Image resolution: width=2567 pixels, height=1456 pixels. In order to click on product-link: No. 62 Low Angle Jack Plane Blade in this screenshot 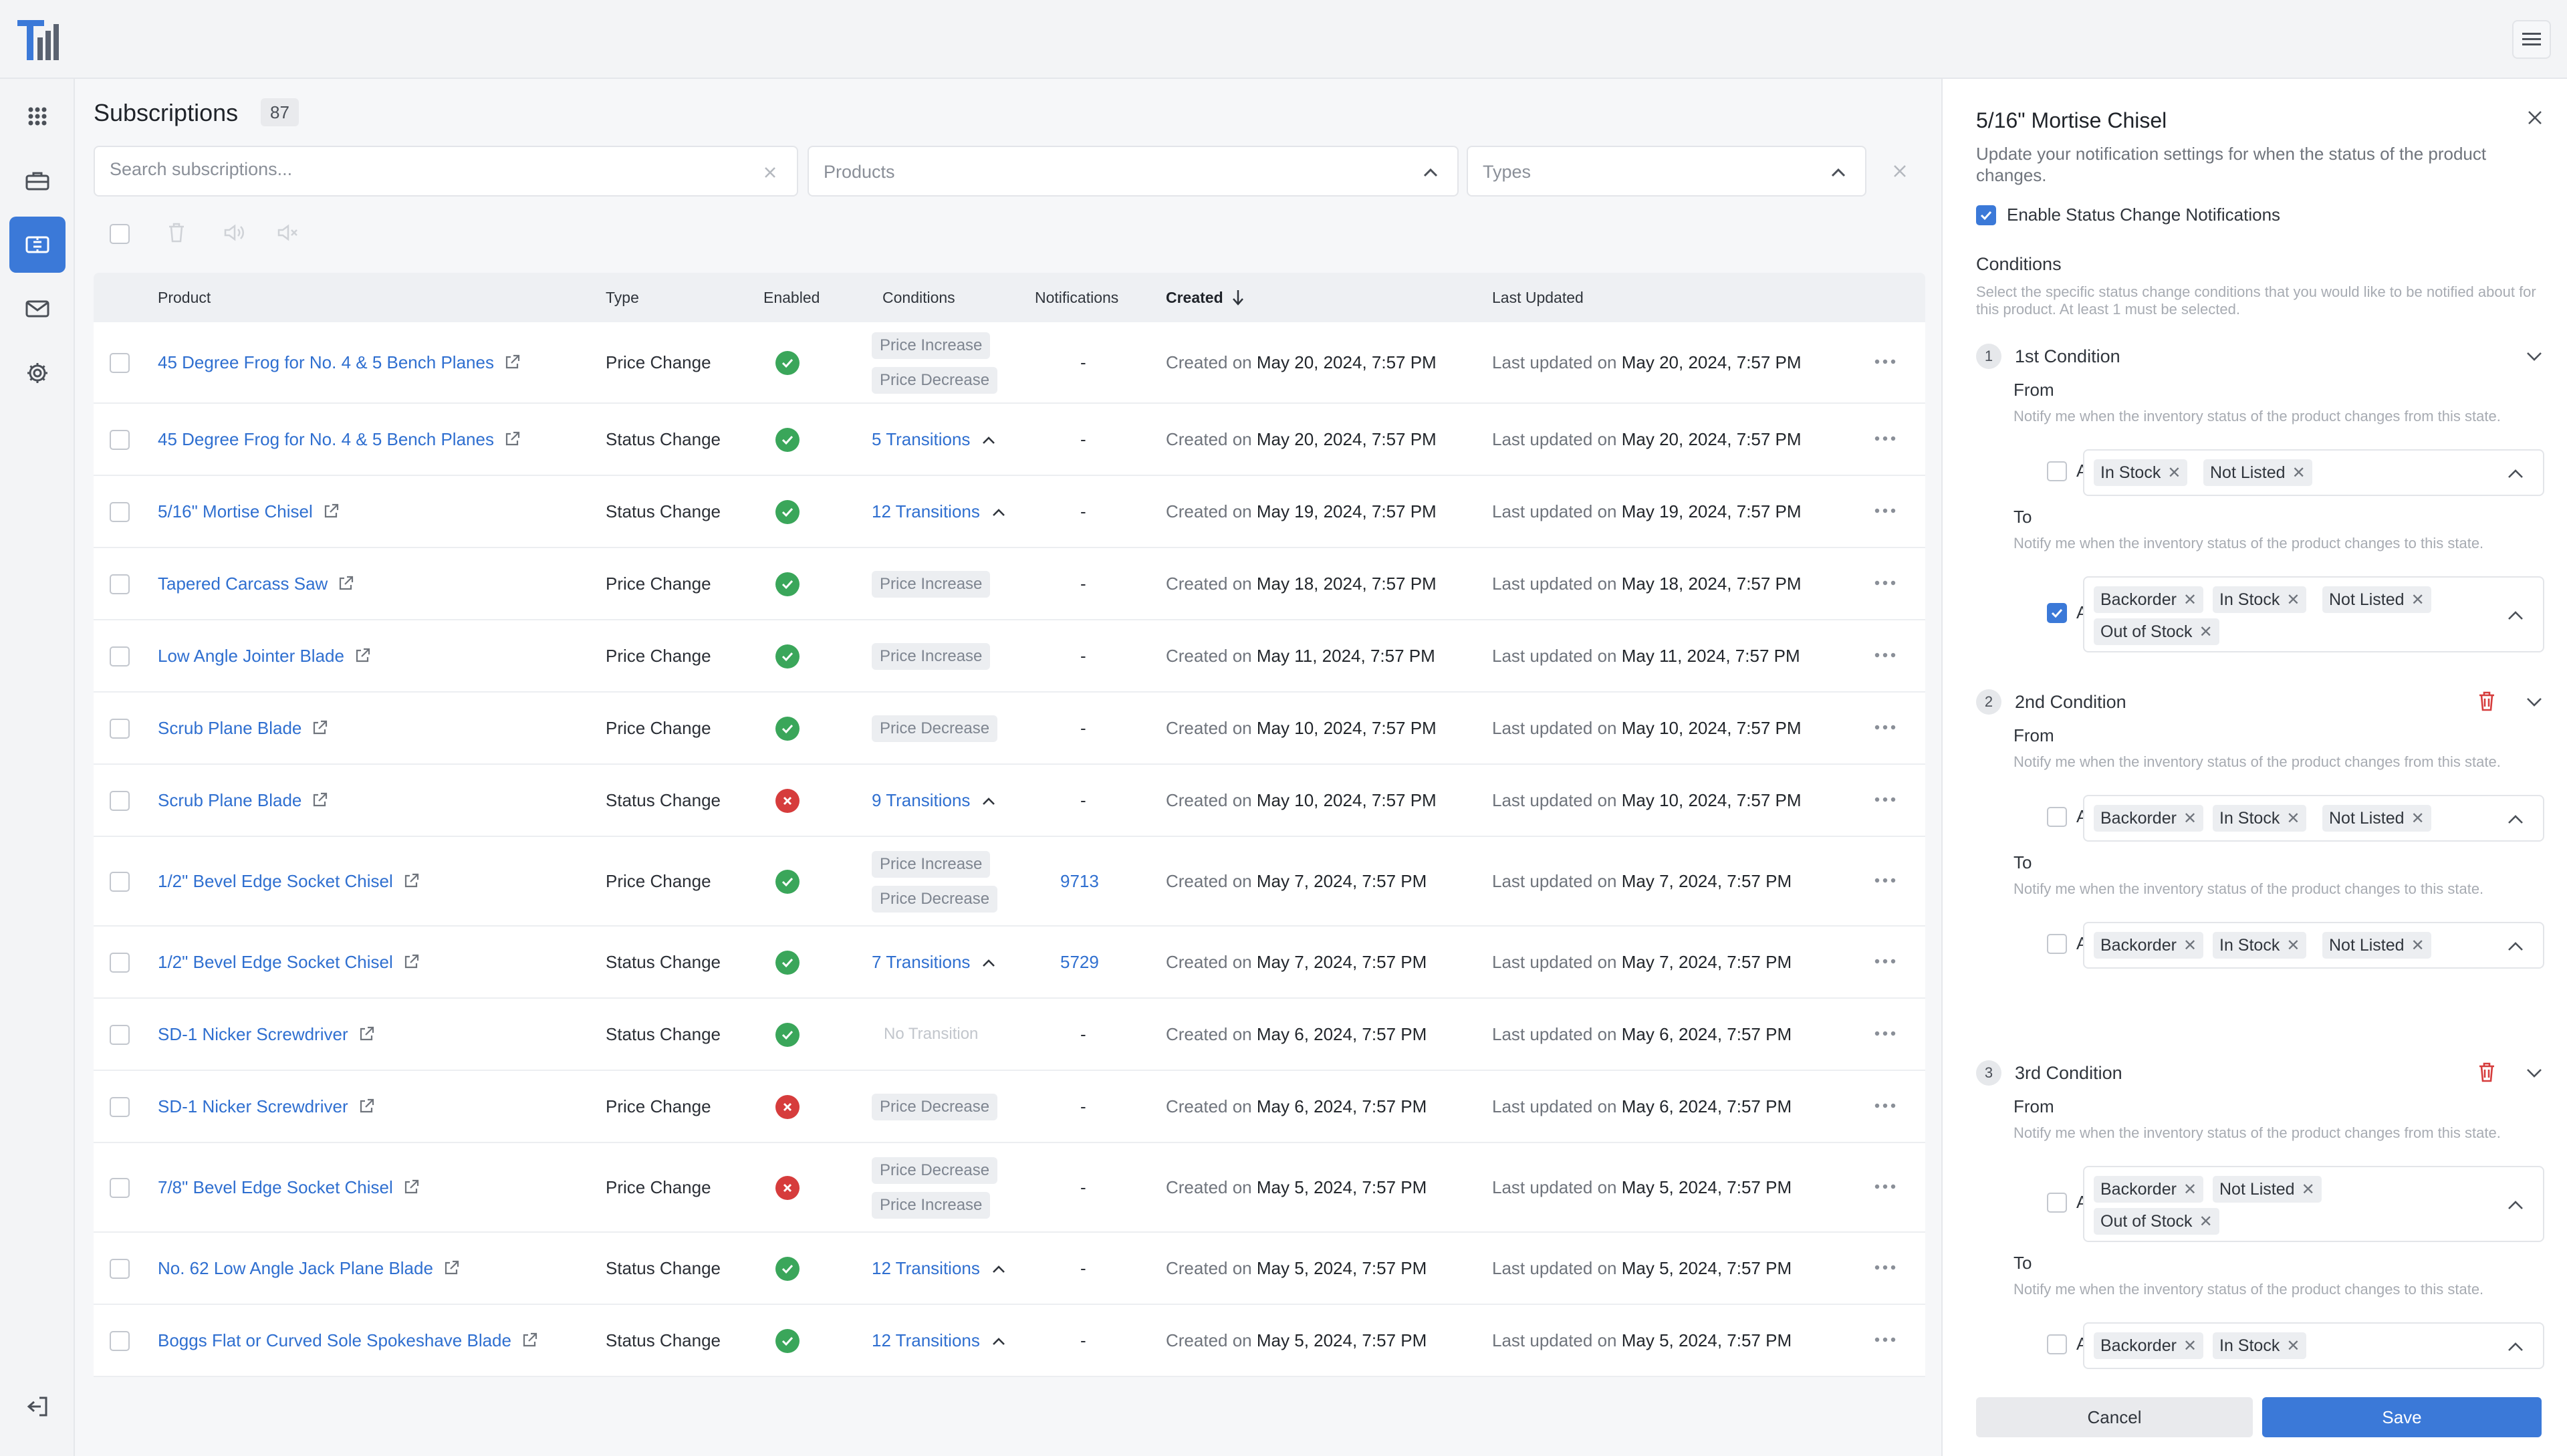, I will do `click(309, 1268)`.